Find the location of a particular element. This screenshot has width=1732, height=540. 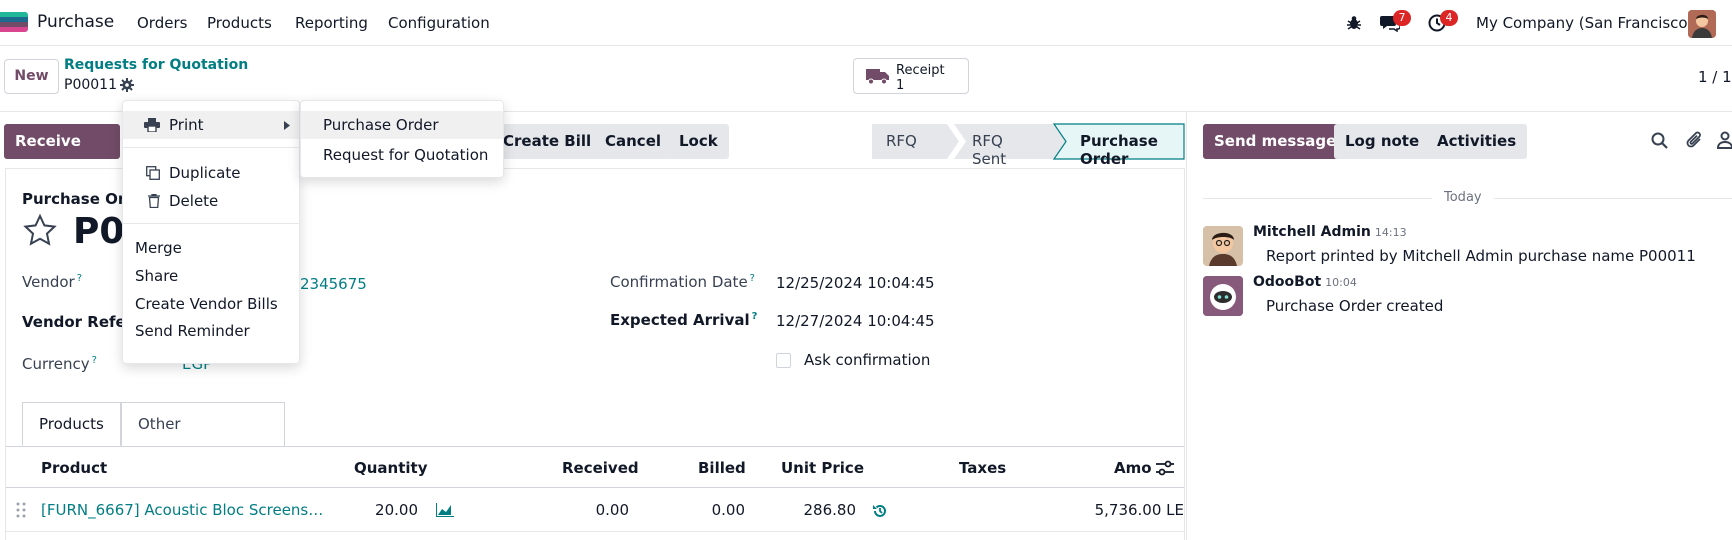

menu-reporting: Reporting is located at coordinates (331, 23).